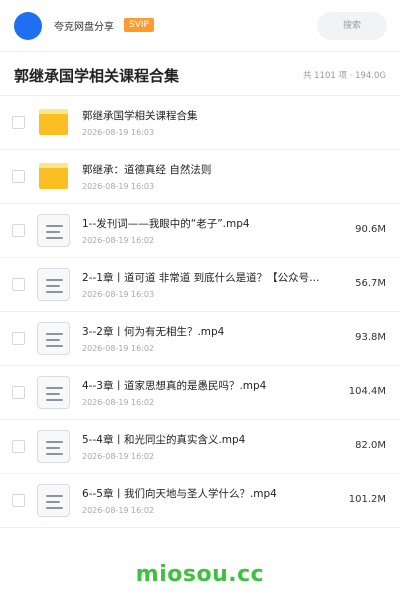 This screenshot has height=600, width=400. I want to click on item-name: 4--3章丨道家思想真的是愚民吗？.mp4, so click(174, 386).